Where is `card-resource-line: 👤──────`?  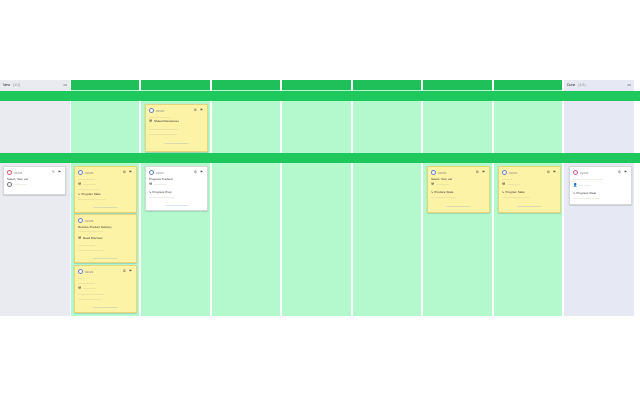
card-resource-line: 👤────── is located at coordinates (582, 185).